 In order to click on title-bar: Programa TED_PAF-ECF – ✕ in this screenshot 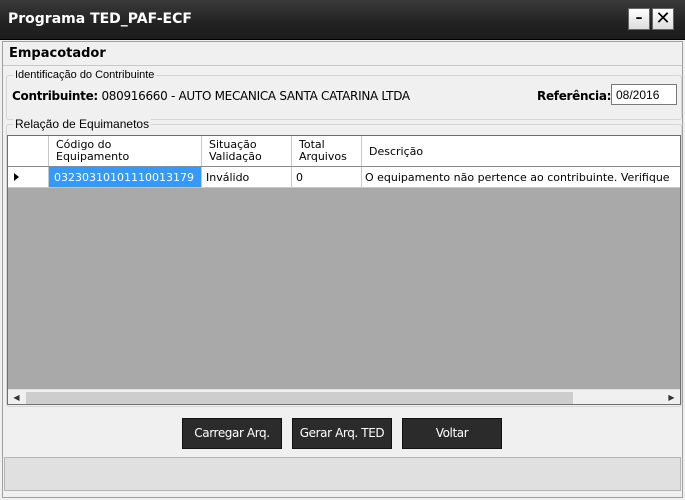, I will do `click(342, 20)`.